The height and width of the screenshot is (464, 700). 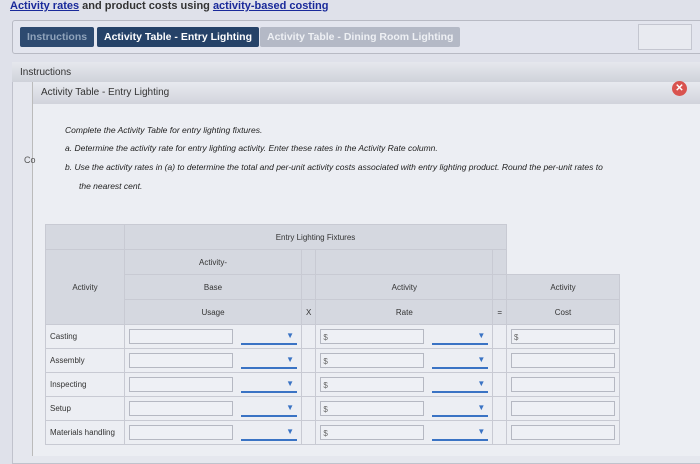 What do you see at coordinates (57, 37) in the screenshot?
I see `tab-instructions: Instructions` at bounding box center [57, 37].